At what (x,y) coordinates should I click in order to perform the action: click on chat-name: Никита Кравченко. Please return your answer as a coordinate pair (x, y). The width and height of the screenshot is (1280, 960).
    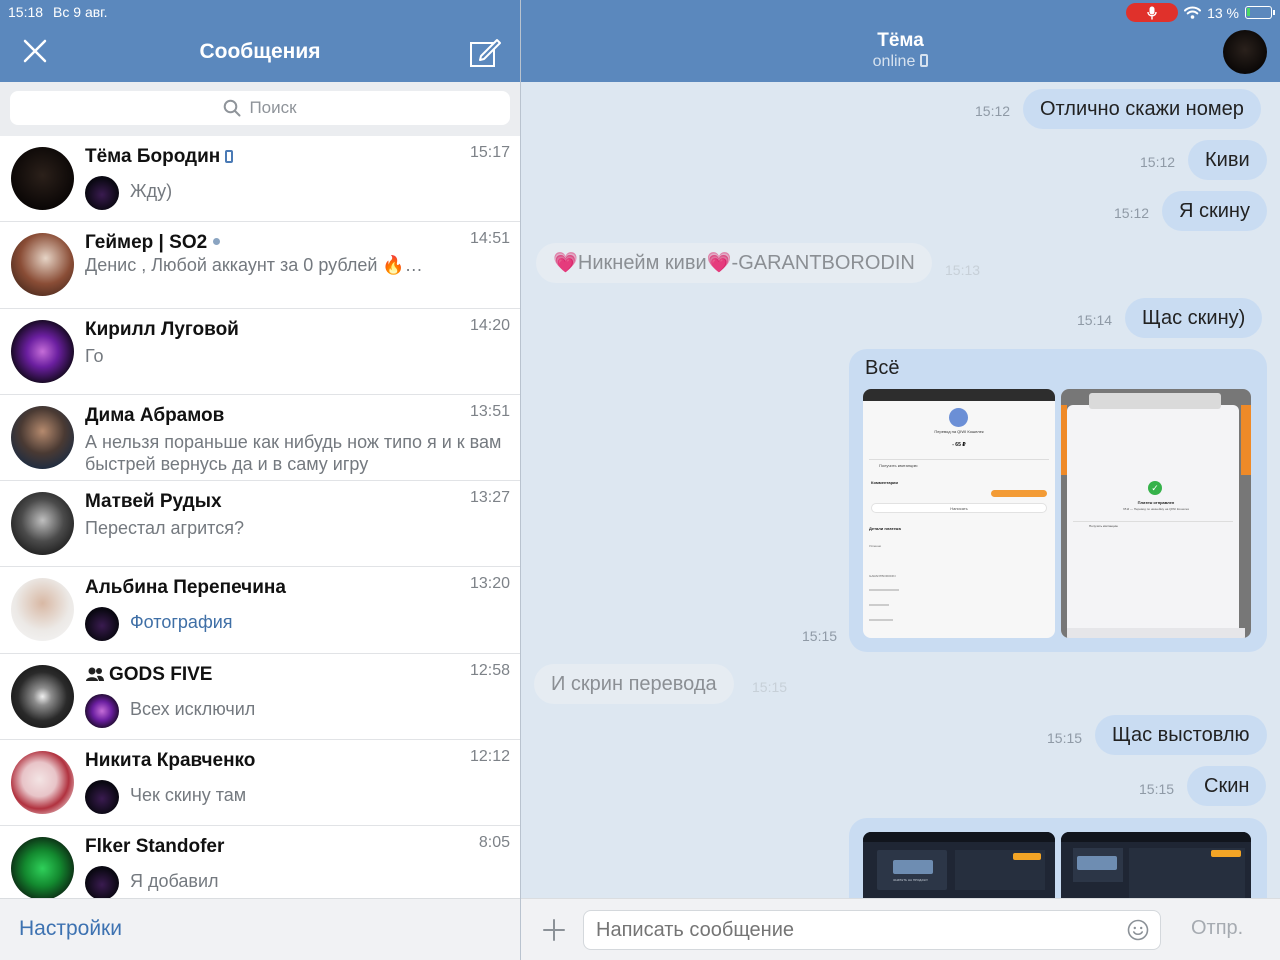
    Looking at the image, I should click on (170, 761).